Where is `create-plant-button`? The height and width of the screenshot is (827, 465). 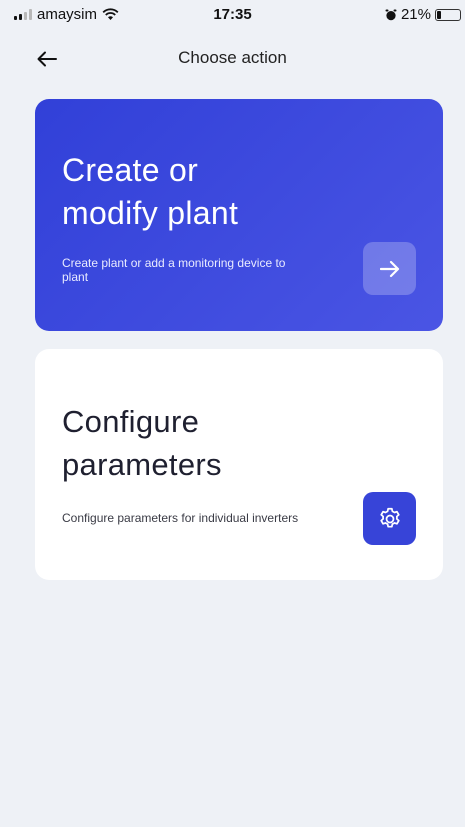 create-plant-button is located at coordinates (389, 268).